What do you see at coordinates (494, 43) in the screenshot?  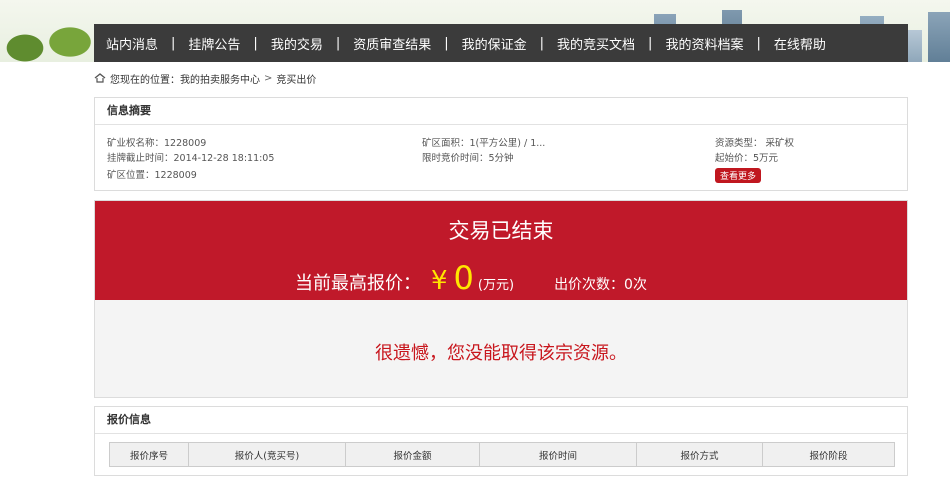 I see `nav-item-my-deposit: 我的保证金` at bounding box center [494, 43].